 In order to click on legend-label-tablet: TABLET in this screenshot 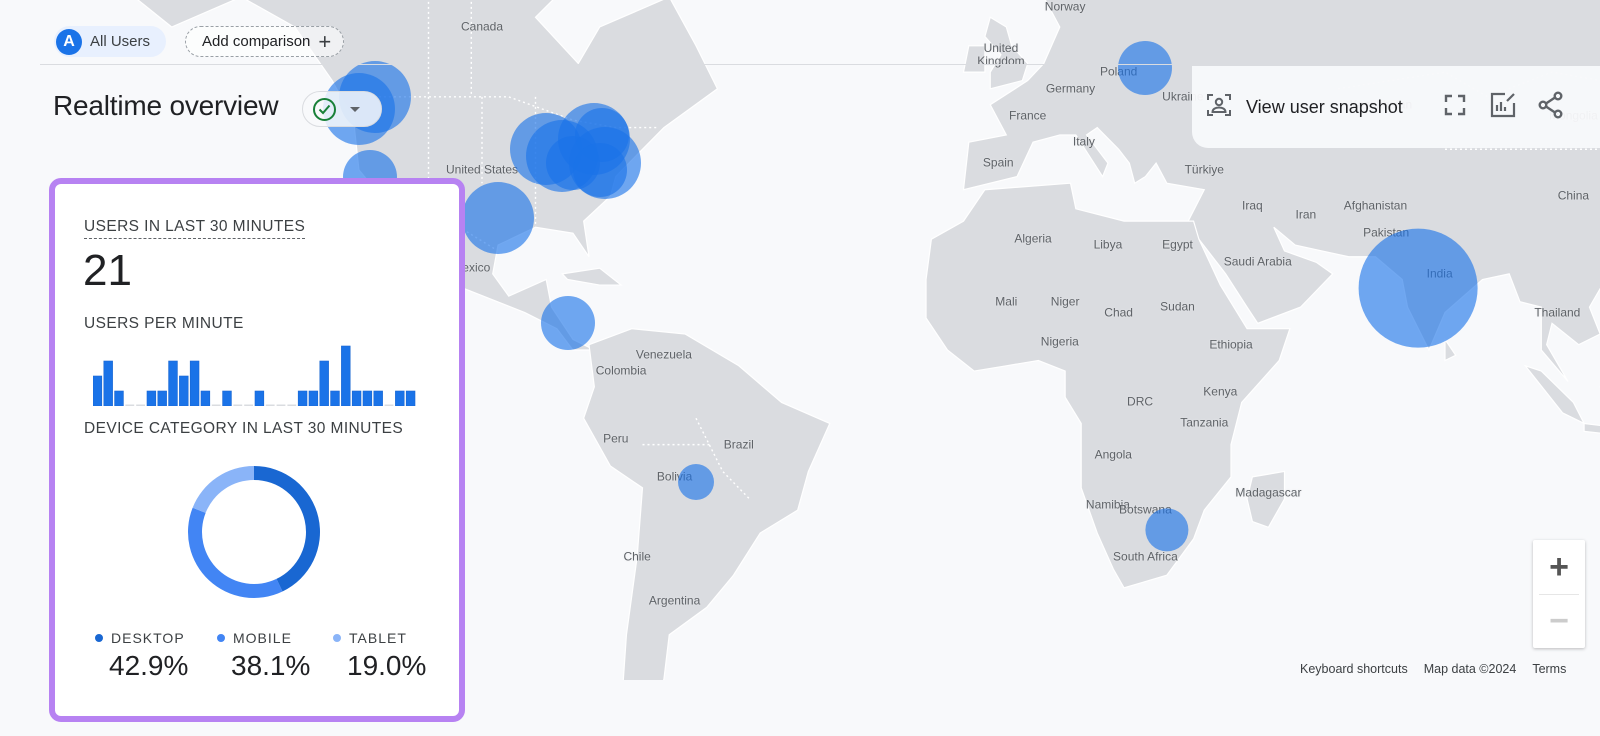, I will do `click(378, 638)`.